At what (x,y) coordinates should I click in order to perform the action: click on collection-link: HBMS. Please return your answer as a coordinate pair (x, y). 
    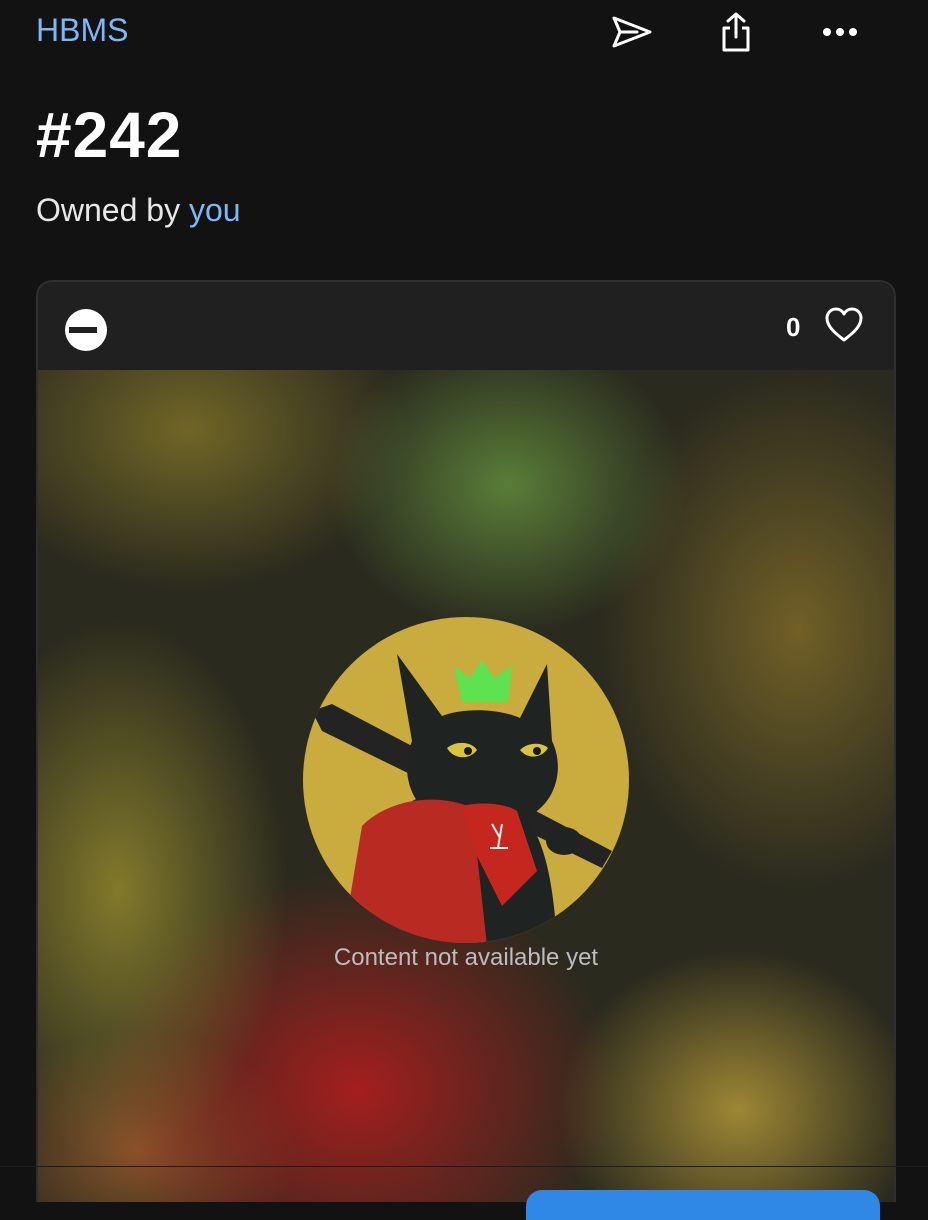
    Looking at the image, I should click on (82, 30).